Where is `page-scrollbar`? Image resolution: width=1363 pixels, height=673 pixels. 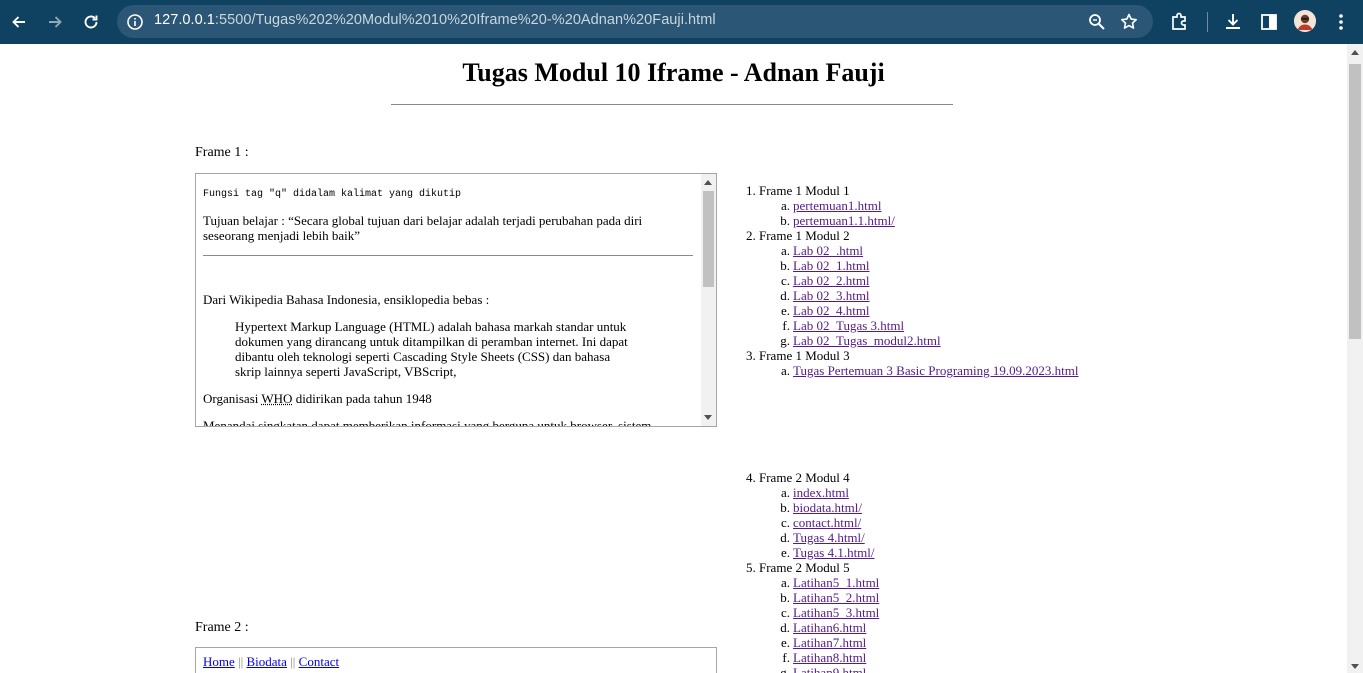 page-scrollbar is located at coordinates (1355, 358).